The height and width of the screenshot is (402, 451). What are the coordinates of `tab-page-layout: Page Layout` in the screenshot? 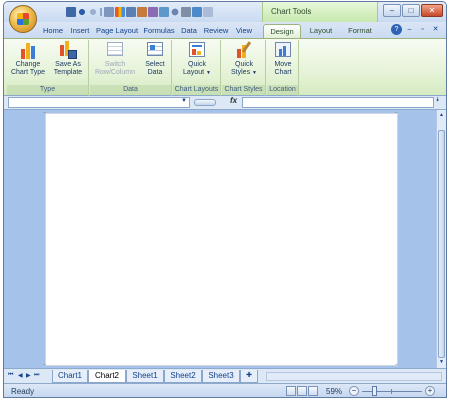 It's located at (117, 31).